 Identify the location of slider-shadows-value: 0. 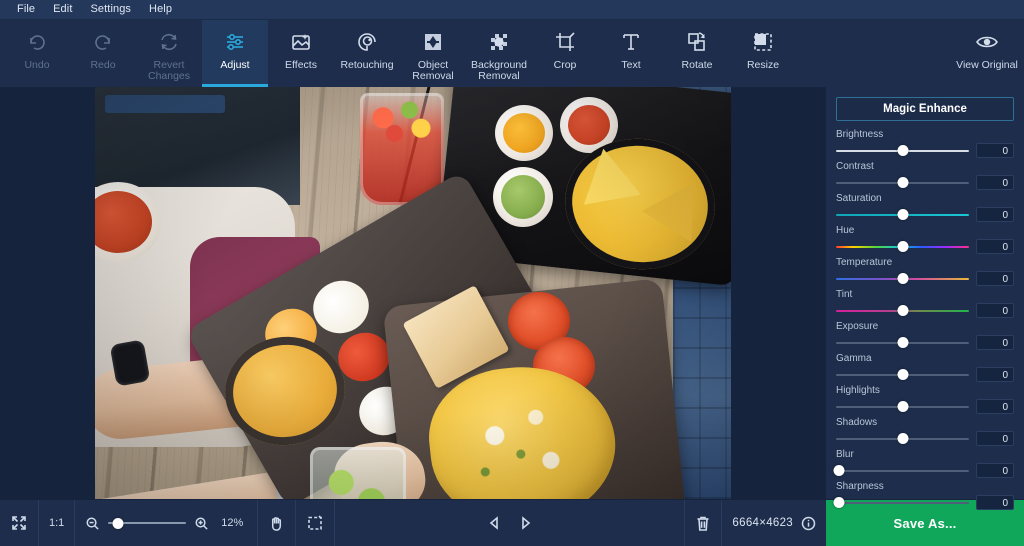
(995, 438).